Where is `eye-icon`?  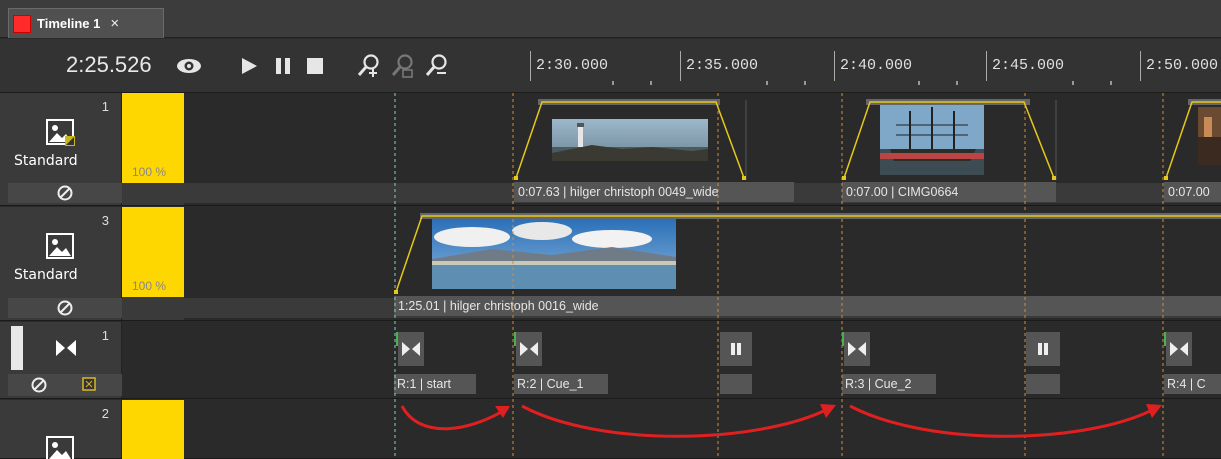
eye-icon is located at coordinates (189, 66).